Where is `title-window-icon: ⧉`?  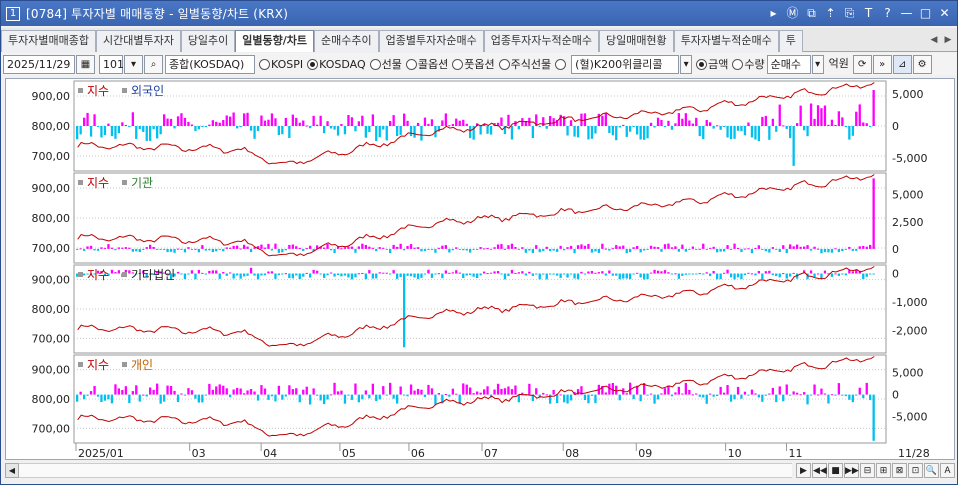
title-window-icon: ⧉ is located at coordinates (811, 13).